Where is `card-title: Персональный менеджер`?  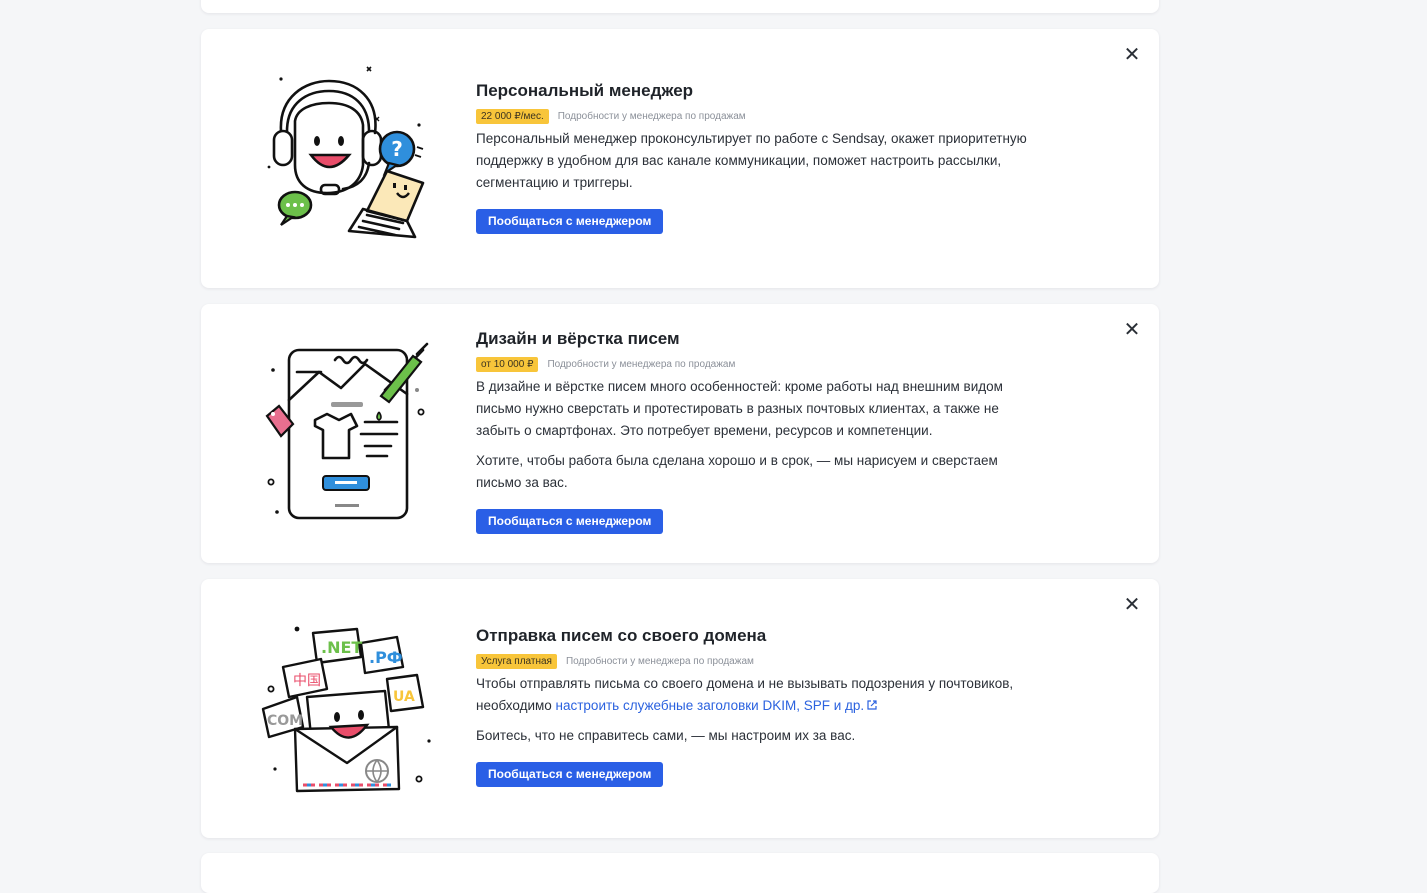
card-title: Персональный менеджер is located at coordinates (585, 90).